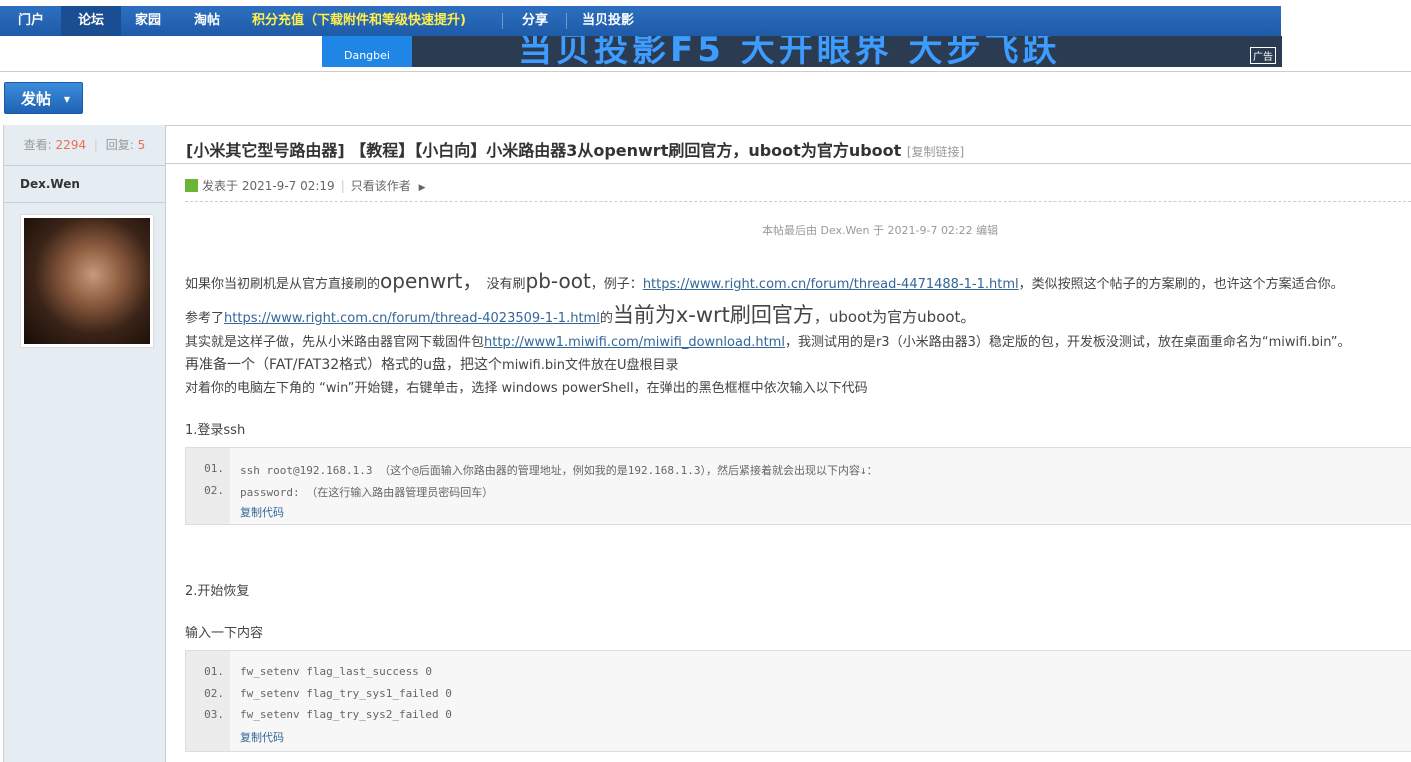 The height and width of the screenshot is (762, 1411). What do you see at coordinates (707, 125) in the screenshot?
I see `post-frame-top` at bounding box center [707, 125].